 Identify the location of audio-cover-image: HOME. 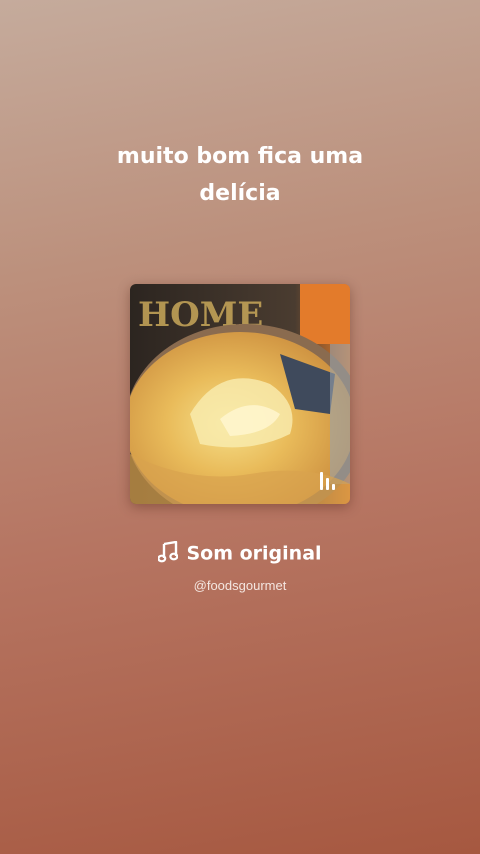
(240, 394).